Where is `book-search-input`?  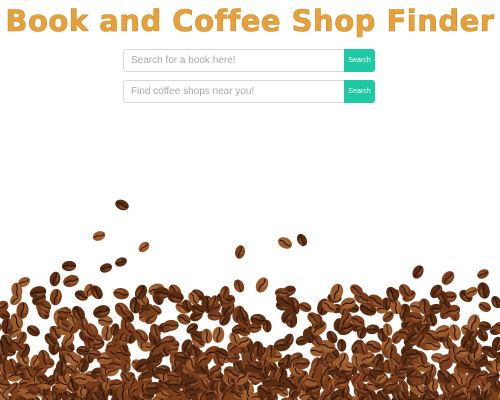 book-search-input is located at coordinates (233, 60).